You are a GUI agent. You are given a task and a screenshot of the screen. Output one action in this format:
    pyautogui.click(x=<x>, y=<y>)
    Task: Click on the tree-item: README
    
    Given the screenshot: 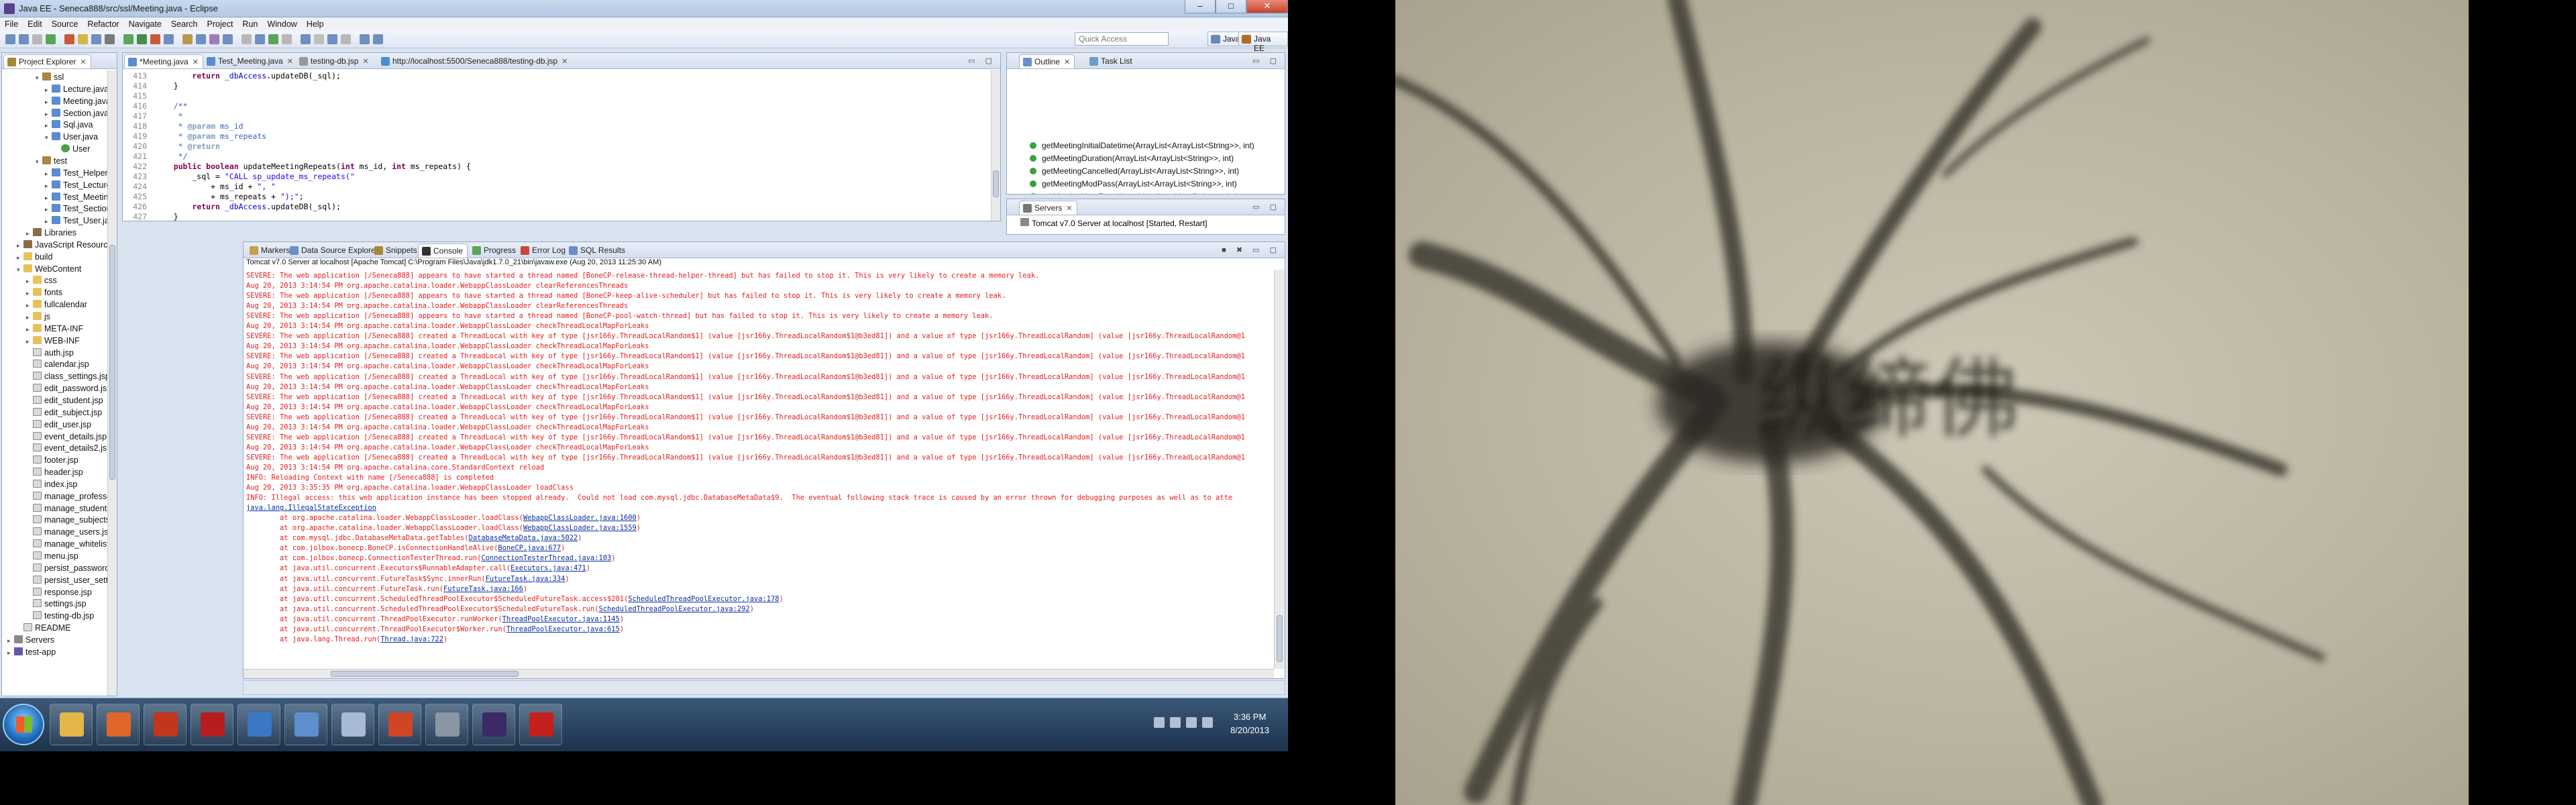 What is the action you would take?
    pyautogui.click(x=43, y=628)
    